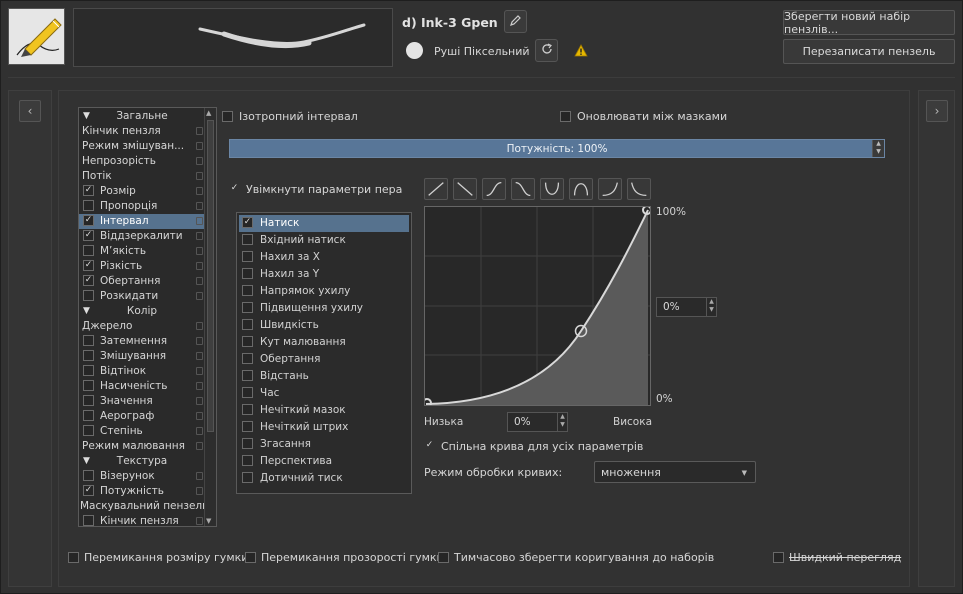  What do you see at coordinates (142, 266) in the screenshot?
I see `option-item: ✓ Різкість` at bounding box center [142, 266].